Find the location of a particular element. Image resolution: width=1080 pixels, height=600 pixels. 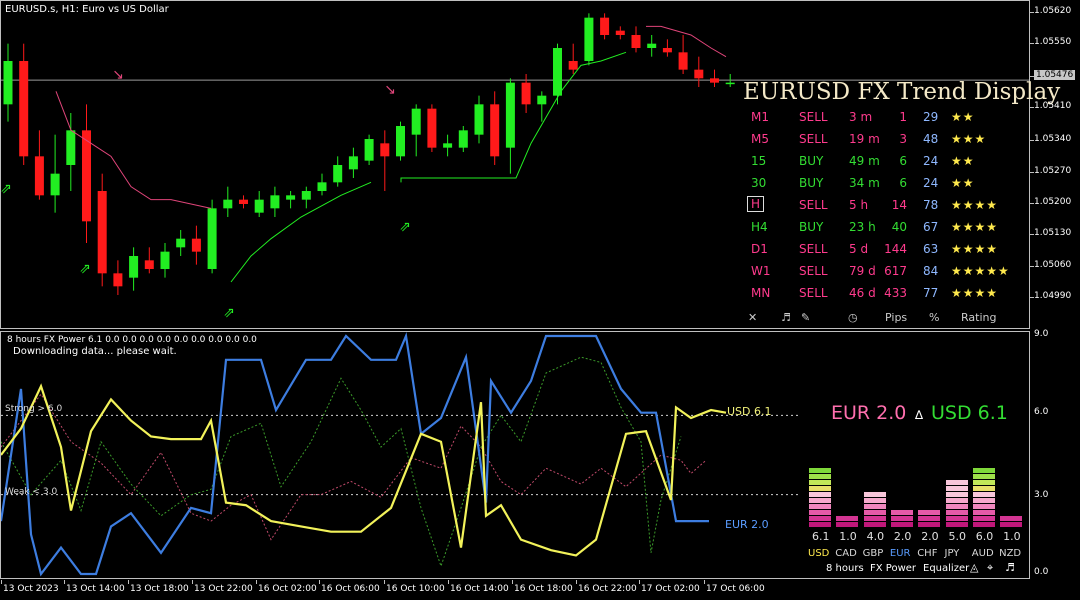

trend-row-mn: MN SELL 46 d 433 77 ★★★★ is located at coordinates (886, 296).